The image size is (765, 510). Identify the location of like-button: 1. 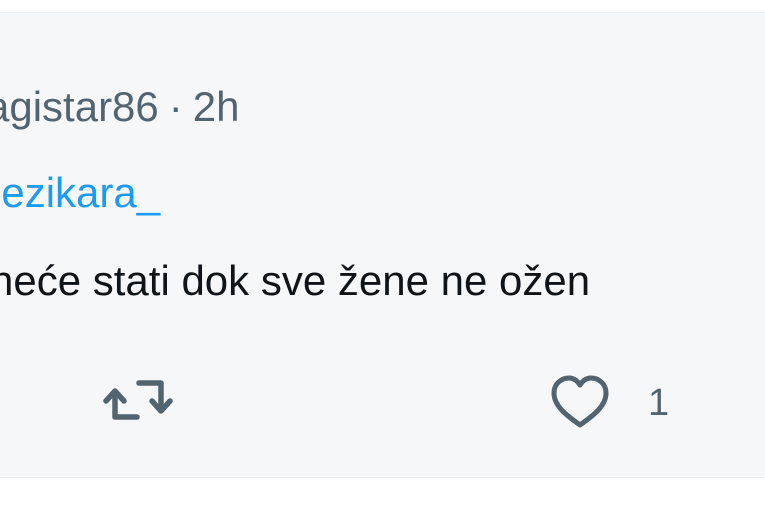
(608, 403).